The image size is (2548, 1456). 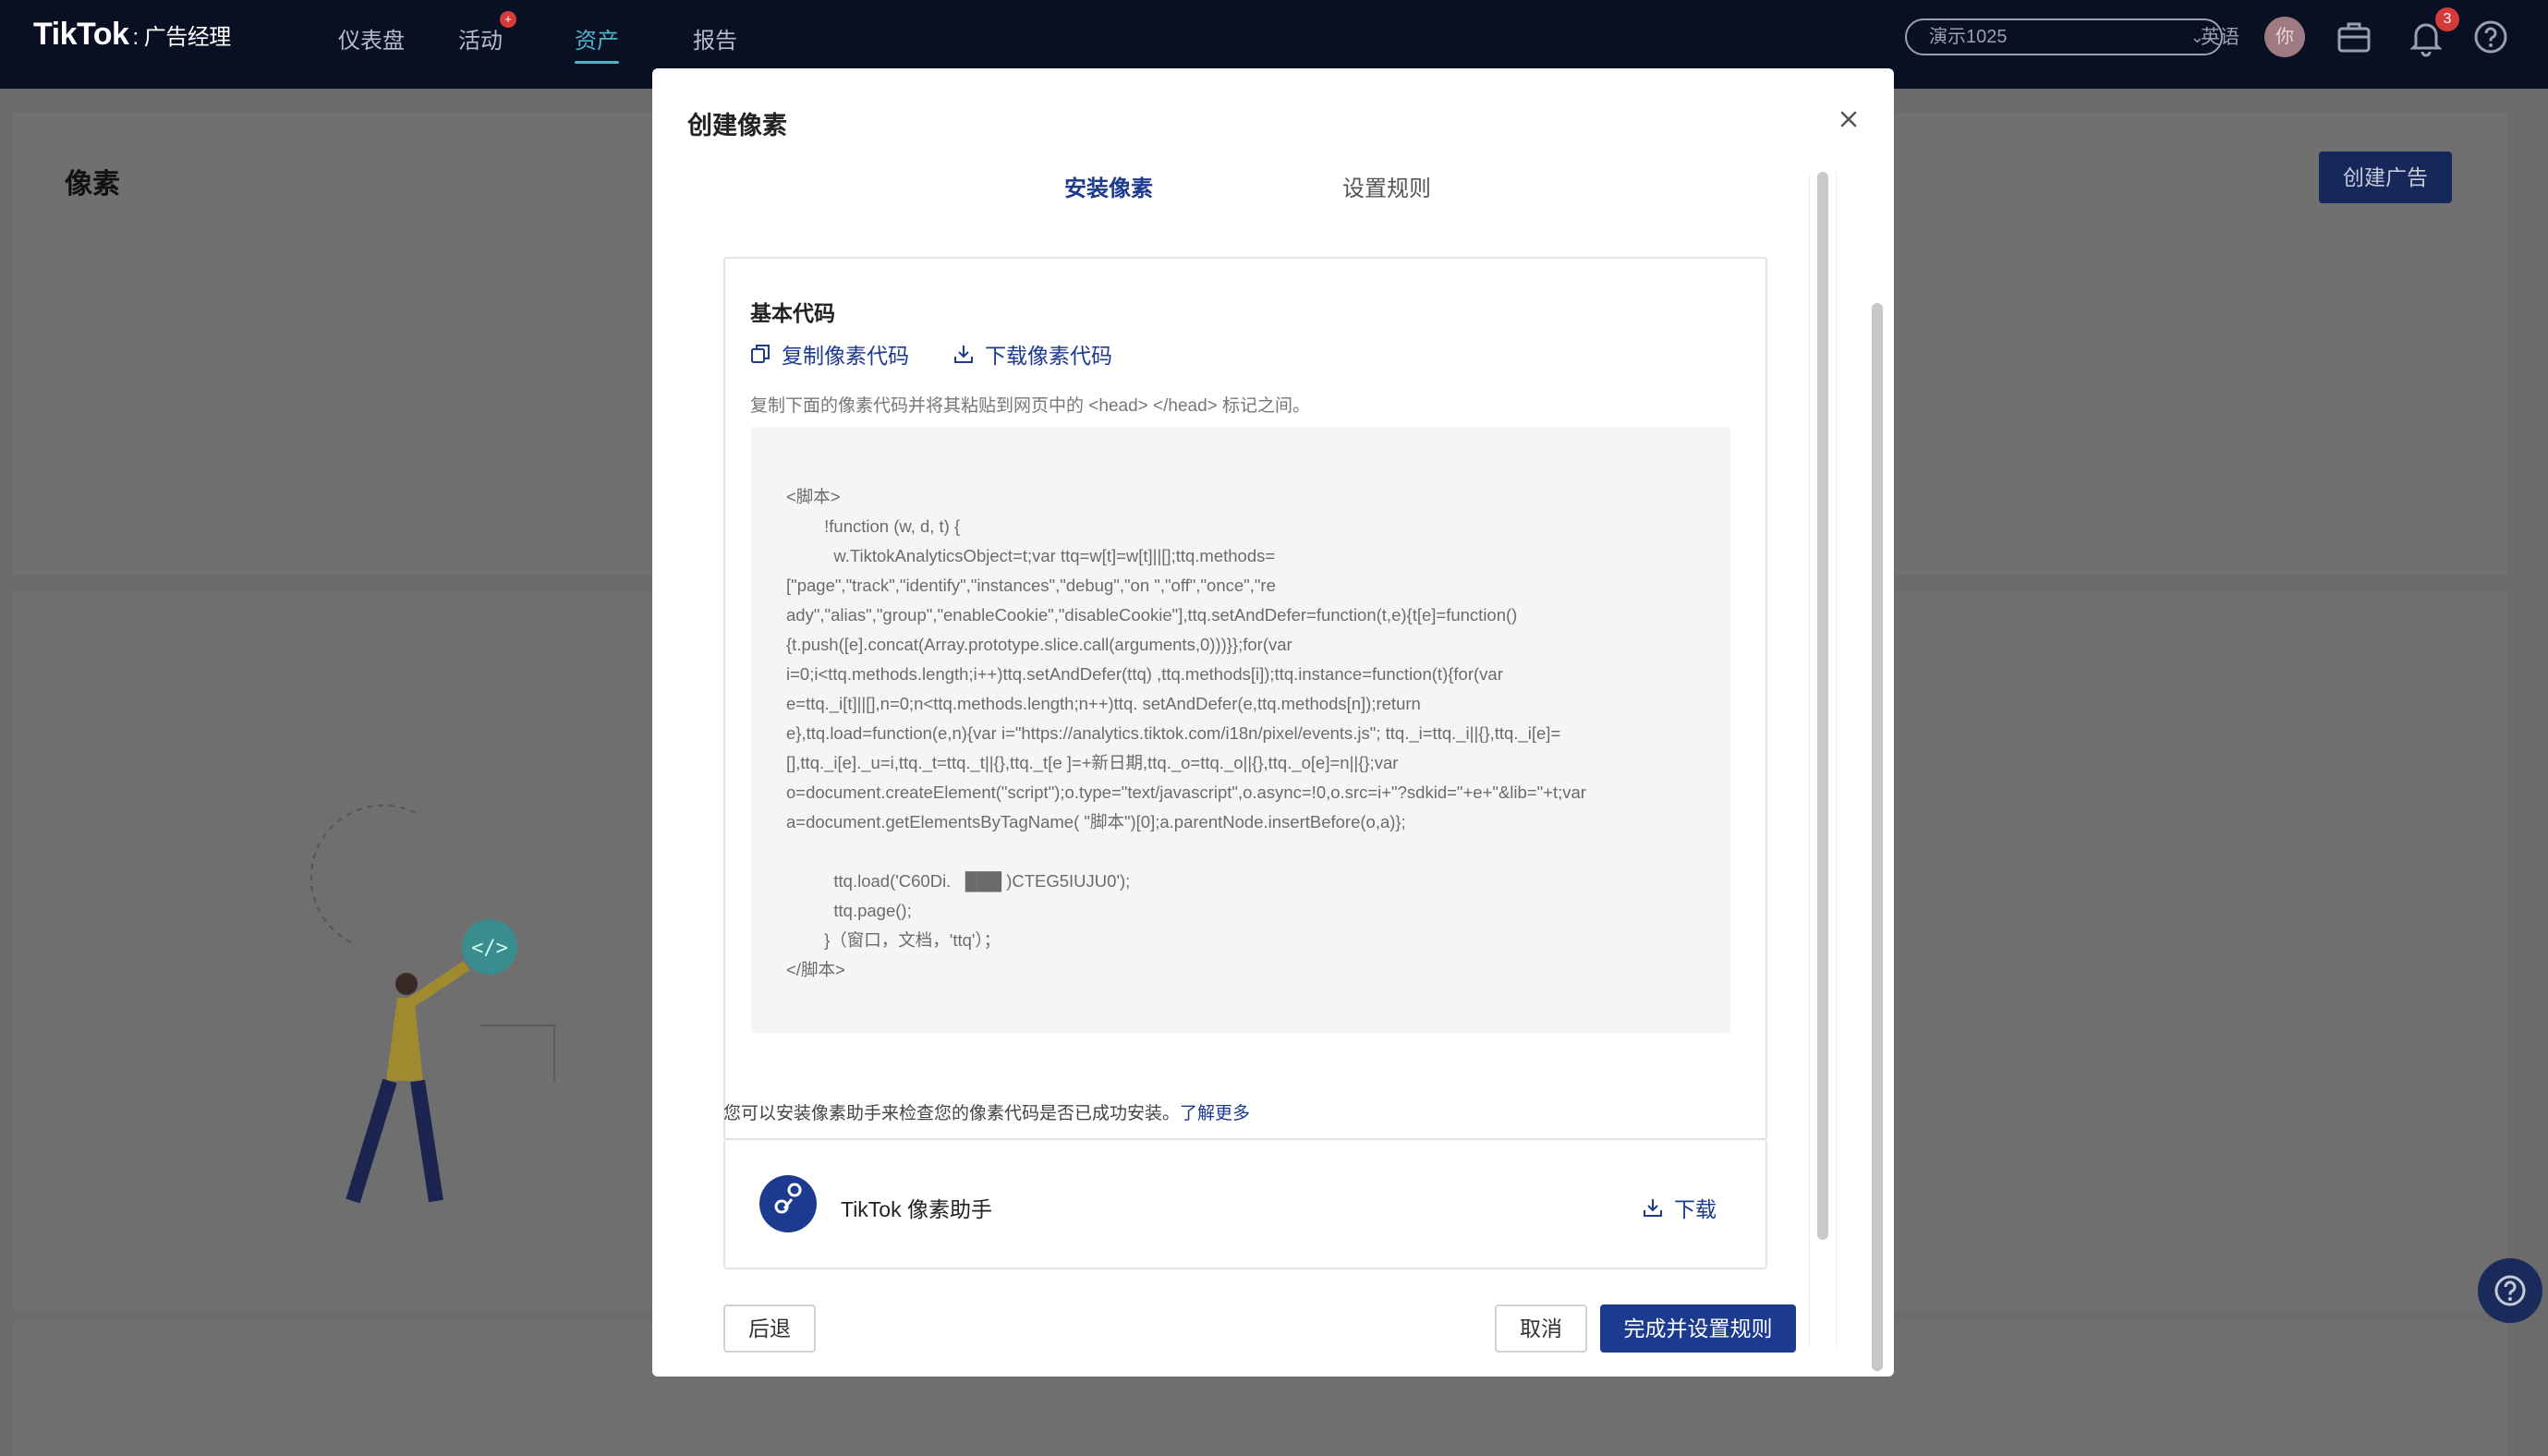 I want to click on assistant-download-button: 下载, so click(x=1680, y=1207).